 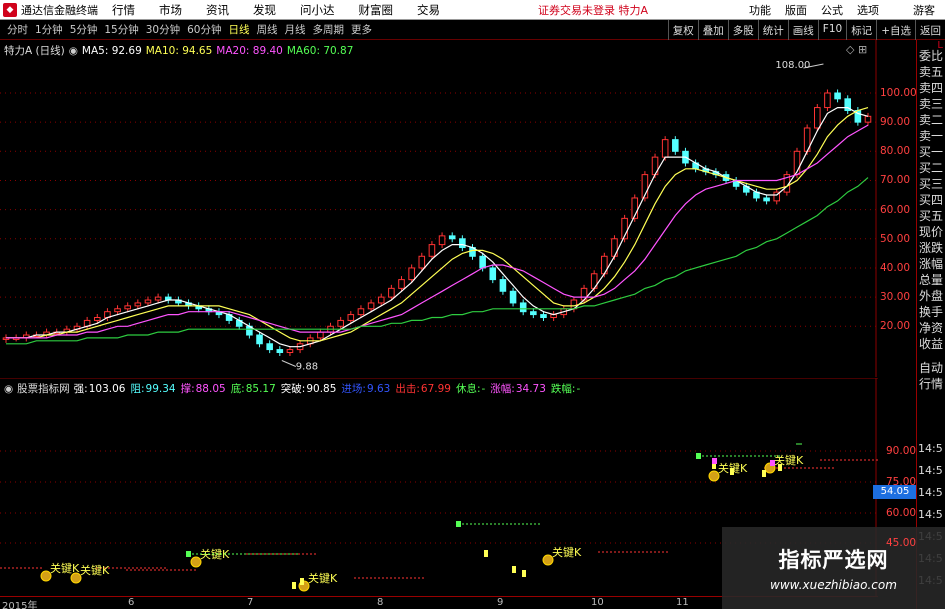 I want to click on quote-field-label: 收益, so click(x=931, y=344).